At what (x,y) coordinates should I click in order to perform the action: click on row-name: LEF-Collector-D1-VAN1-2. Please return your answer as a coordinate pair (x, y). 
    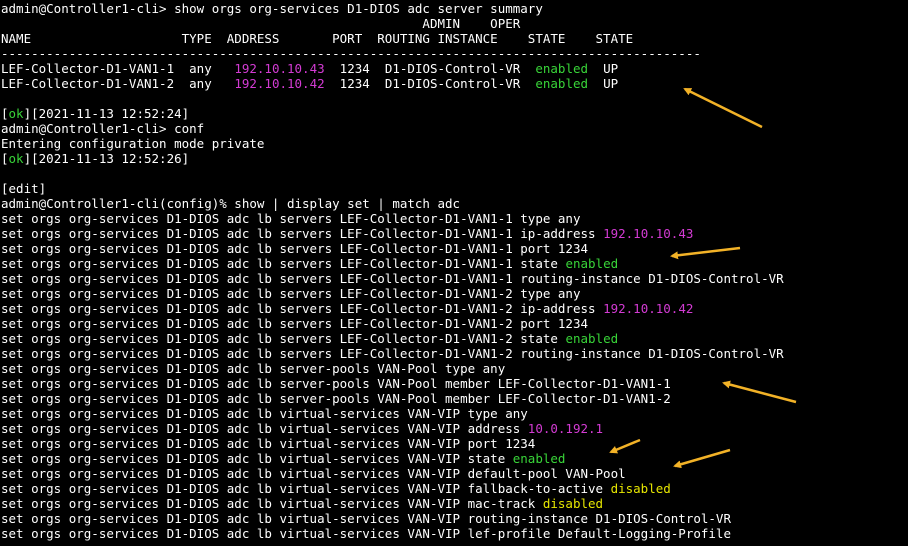
    Looking at the image, I should click on (95, 83).